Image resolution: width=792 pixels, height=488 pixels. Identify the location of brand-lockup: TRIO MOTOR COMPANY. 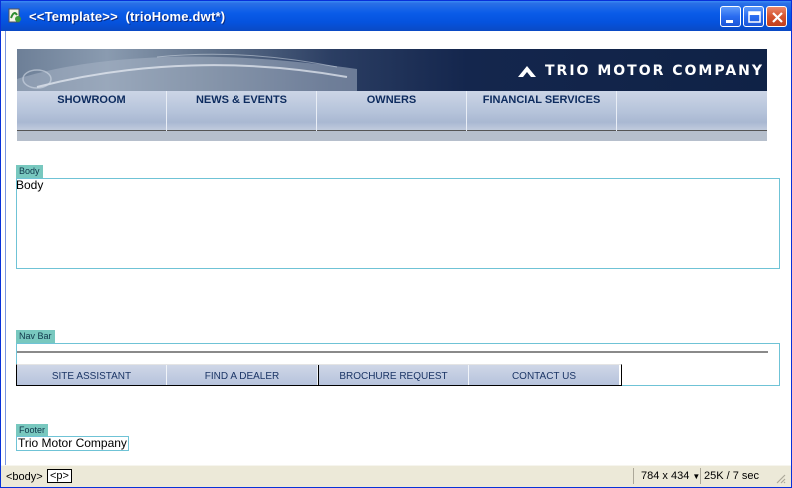
(640, 71).